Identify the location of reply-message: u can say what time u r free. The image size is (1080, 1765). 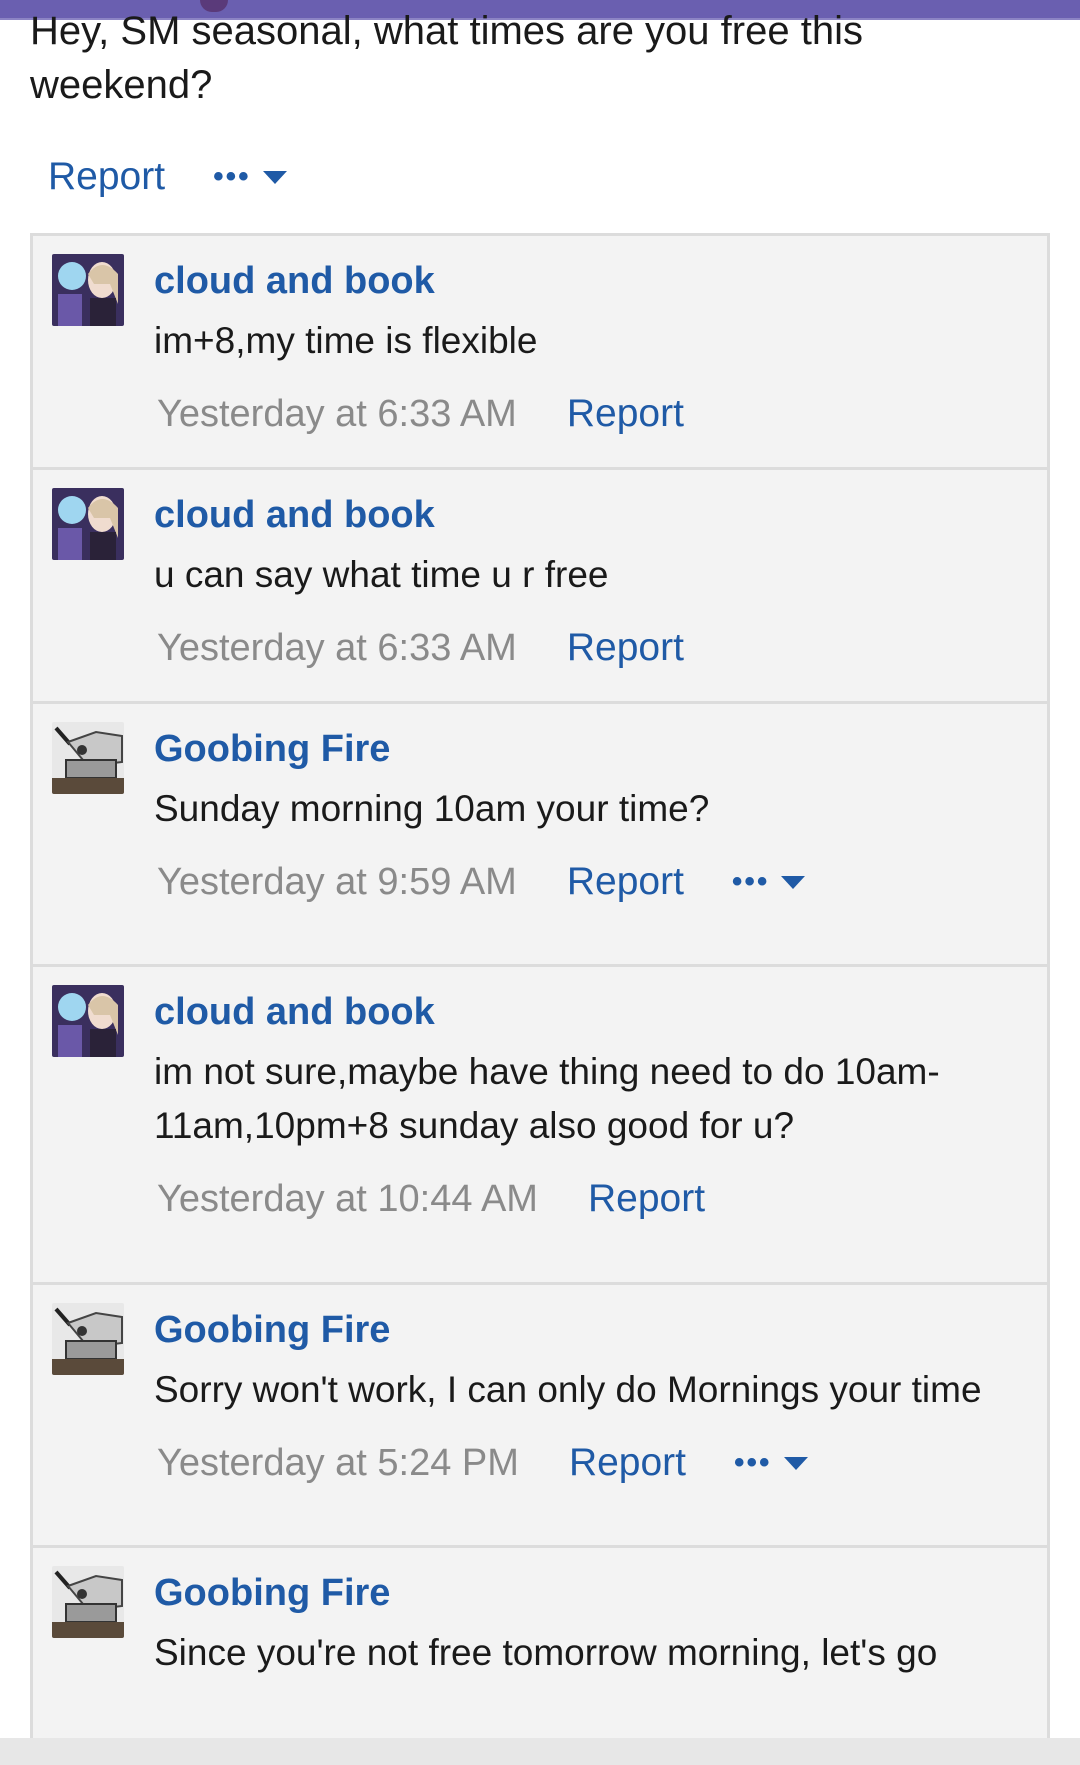
(381, 574).